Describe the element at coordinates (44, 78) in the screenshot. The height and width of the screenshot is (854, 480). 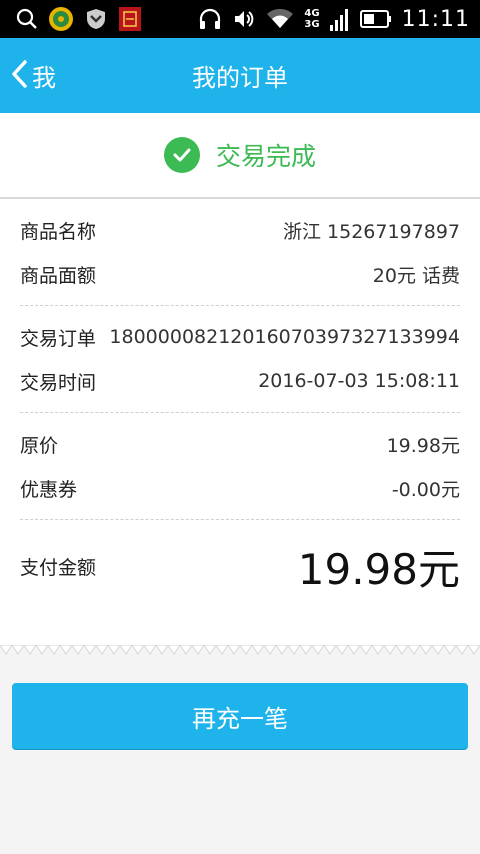
I see `back-label: 我` at that location.